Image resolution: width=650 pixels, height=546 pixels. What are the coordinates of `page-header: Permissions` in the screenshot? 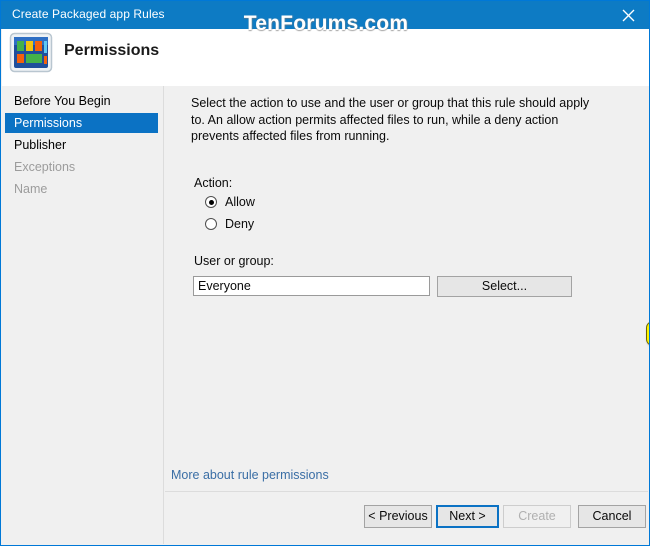 It's located at (325, 57).